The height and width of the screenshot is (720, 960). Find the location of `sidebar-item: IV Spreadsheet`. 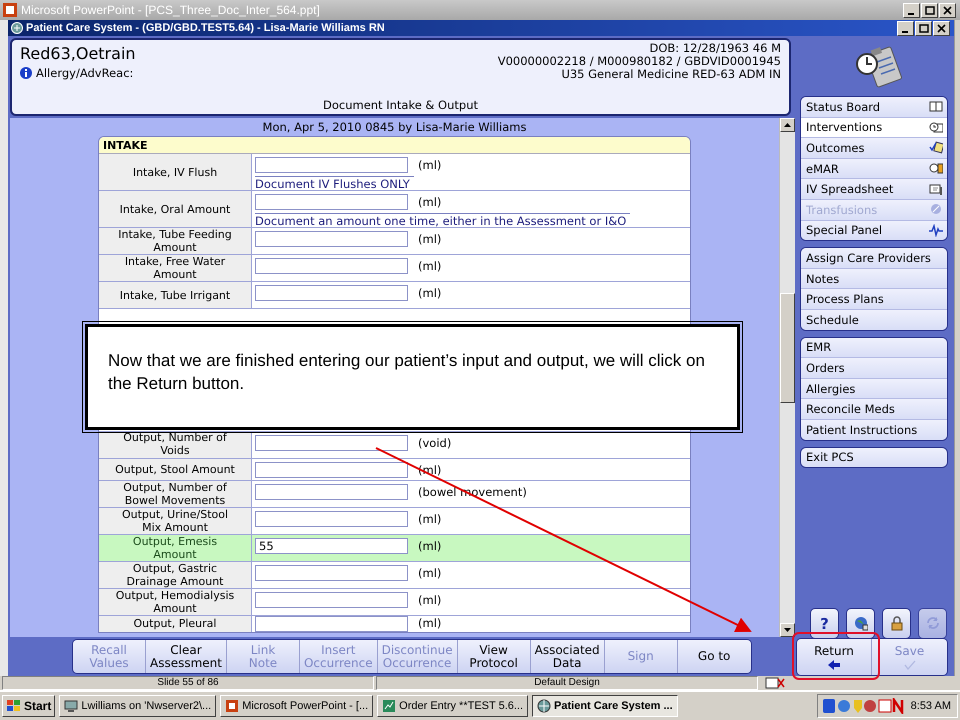

sidebar-item: IV Spreadsheet is located at coordinates (874, 189).